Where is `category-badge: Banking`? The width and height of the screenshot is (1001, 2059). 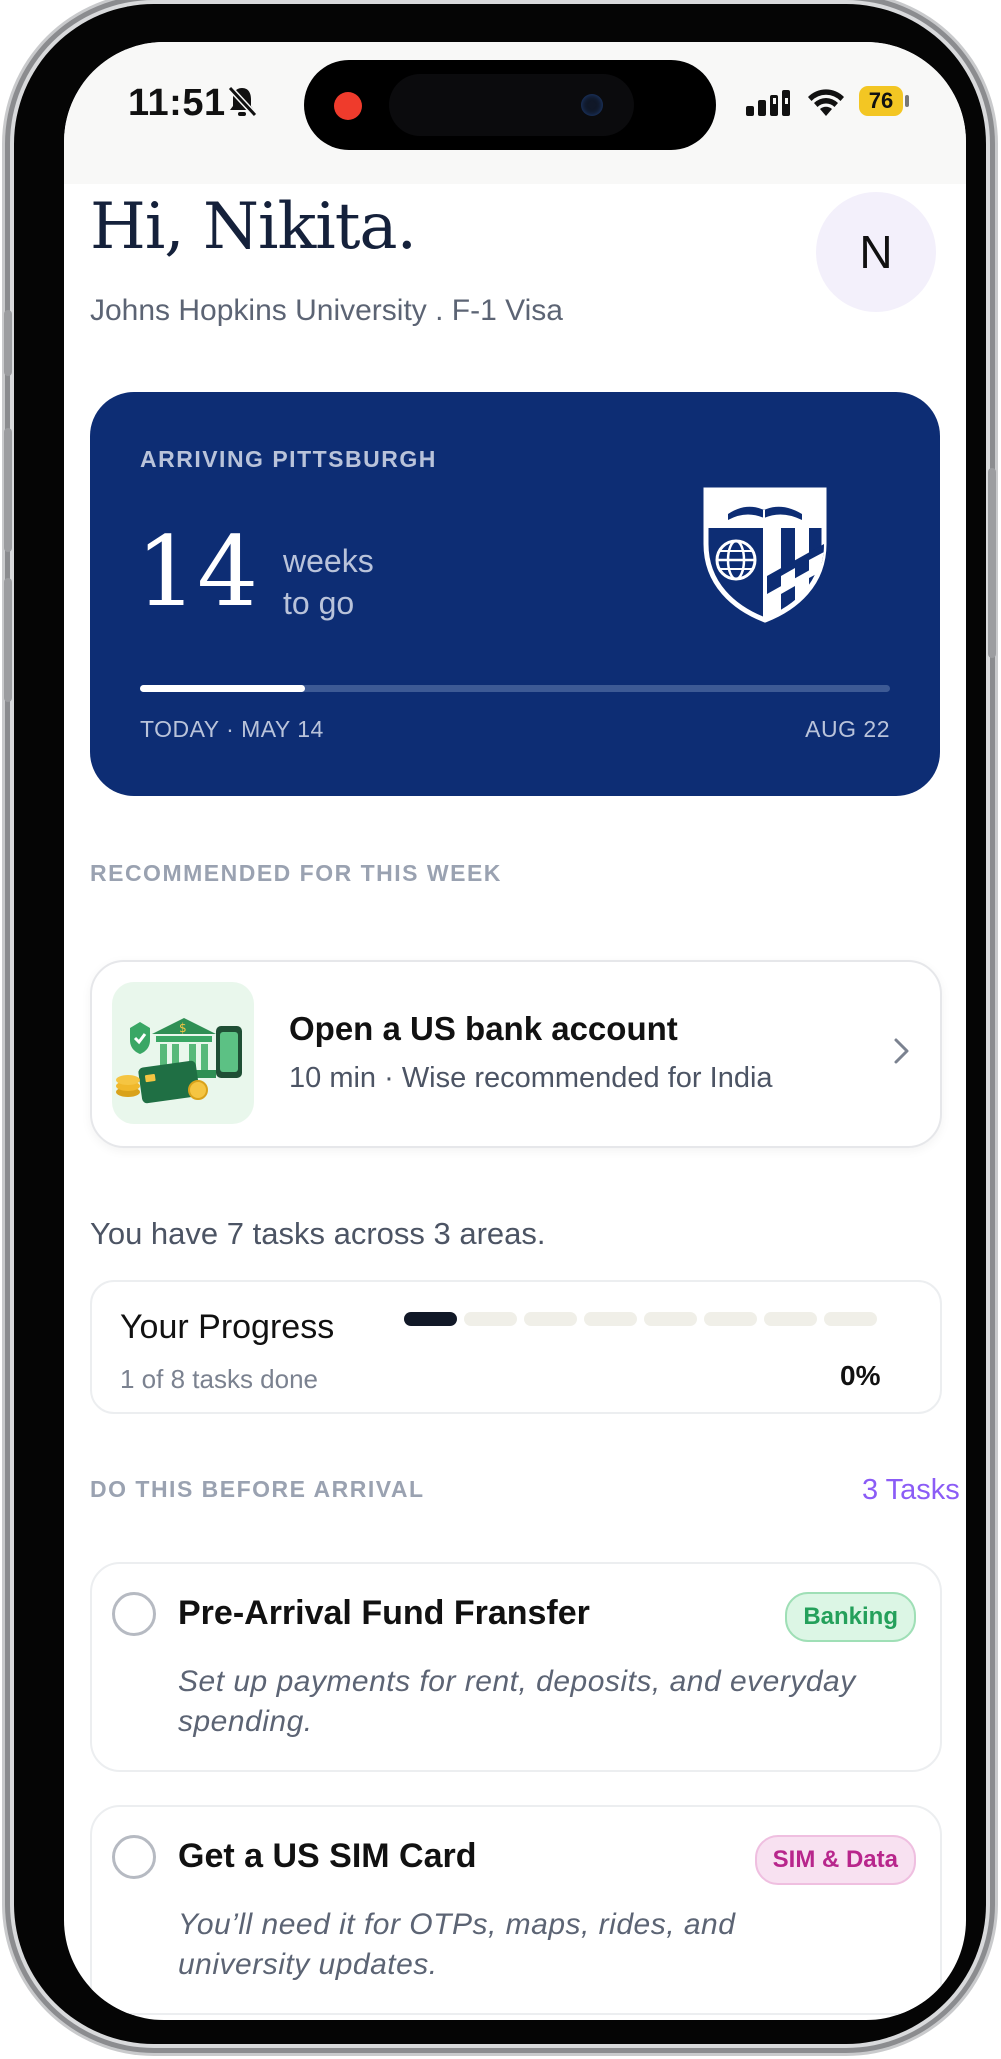
category-badge: Banking is located at coordinates (850, 1617).